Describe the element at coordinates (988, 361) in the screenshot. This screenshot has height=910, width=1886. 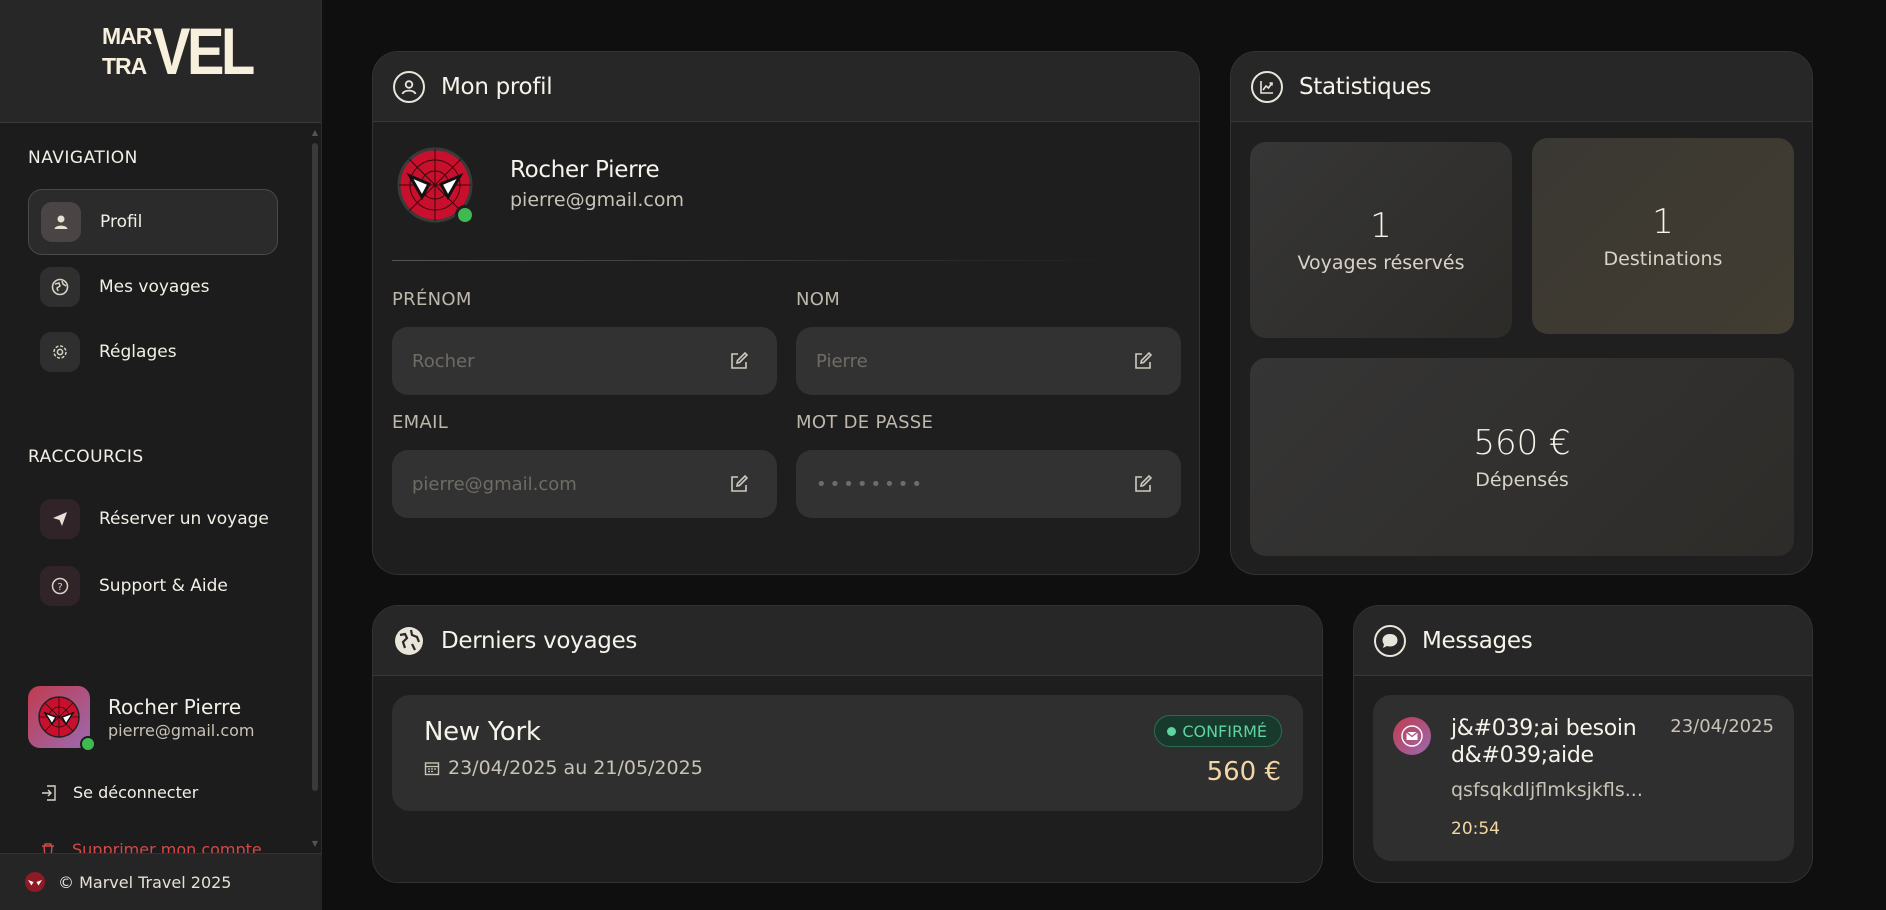
I see `lastname-field: Pierre` at that location.